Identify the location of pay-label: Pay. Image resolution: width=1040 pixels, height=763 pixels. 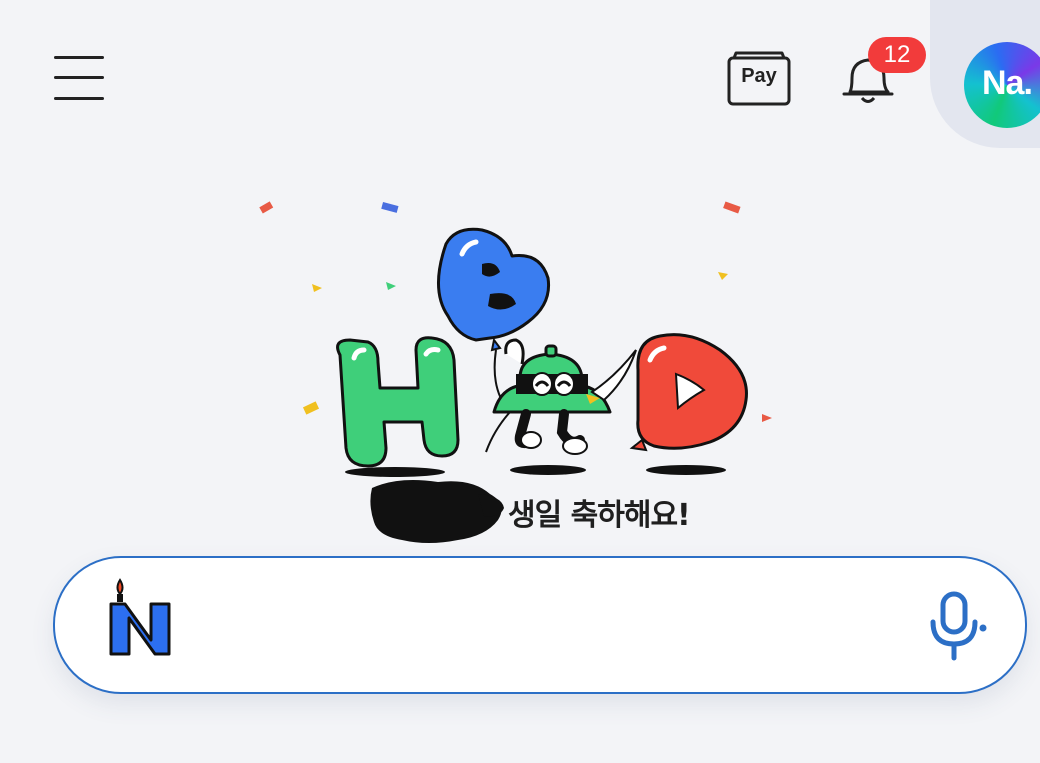
(759, 76).